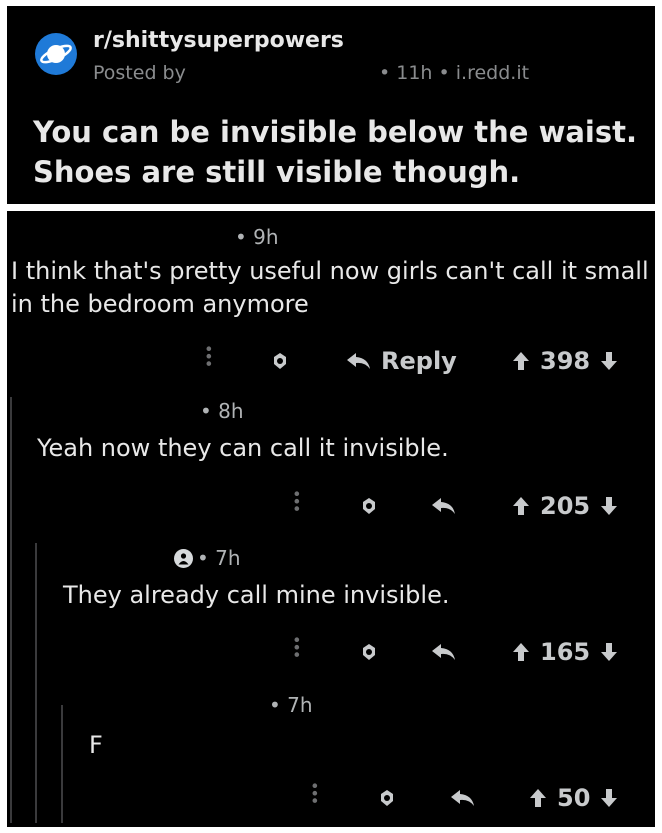  I want to click on vote-score: 50, so click(574, 798).